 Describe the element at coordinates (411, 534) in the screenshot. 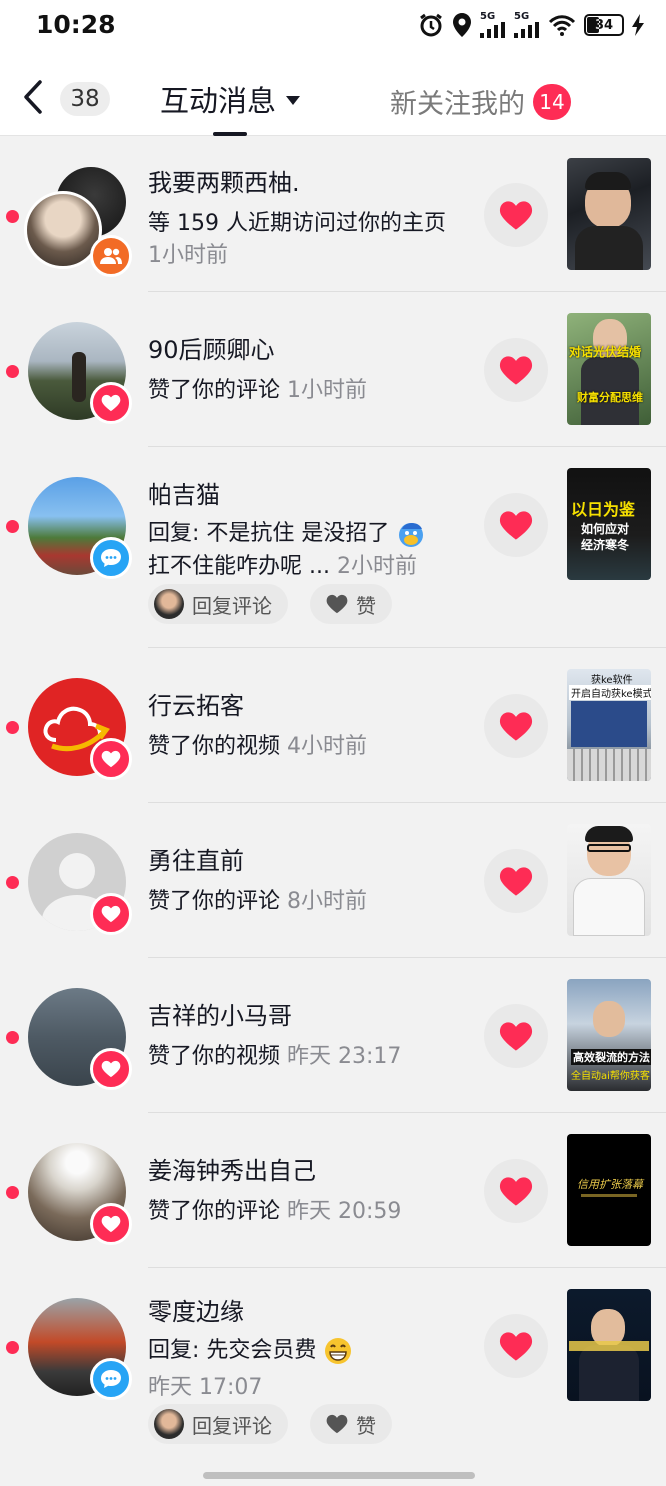

I see `emoji-icon` at that location.